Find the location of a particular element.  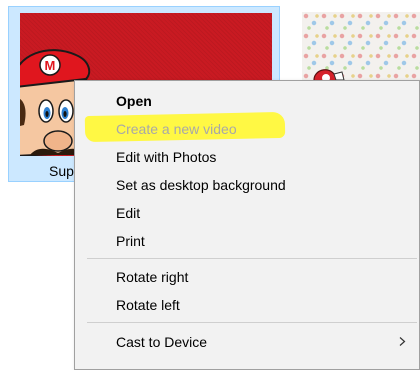

menu-item-set-desktop-background: Set as desktop background is located at coordinates (247, 185).